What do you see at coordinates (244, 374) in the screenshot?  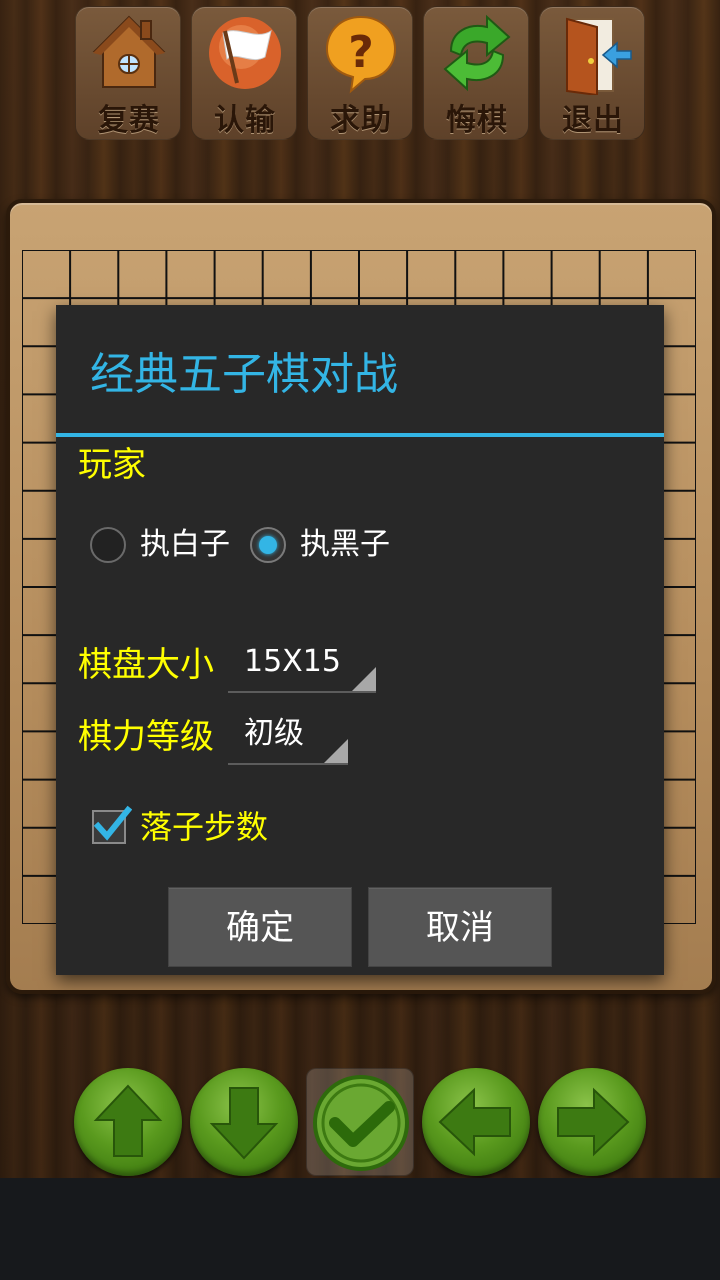 I see `dialog-title: 经典五子棋对战` at bounding box center [244, 374].